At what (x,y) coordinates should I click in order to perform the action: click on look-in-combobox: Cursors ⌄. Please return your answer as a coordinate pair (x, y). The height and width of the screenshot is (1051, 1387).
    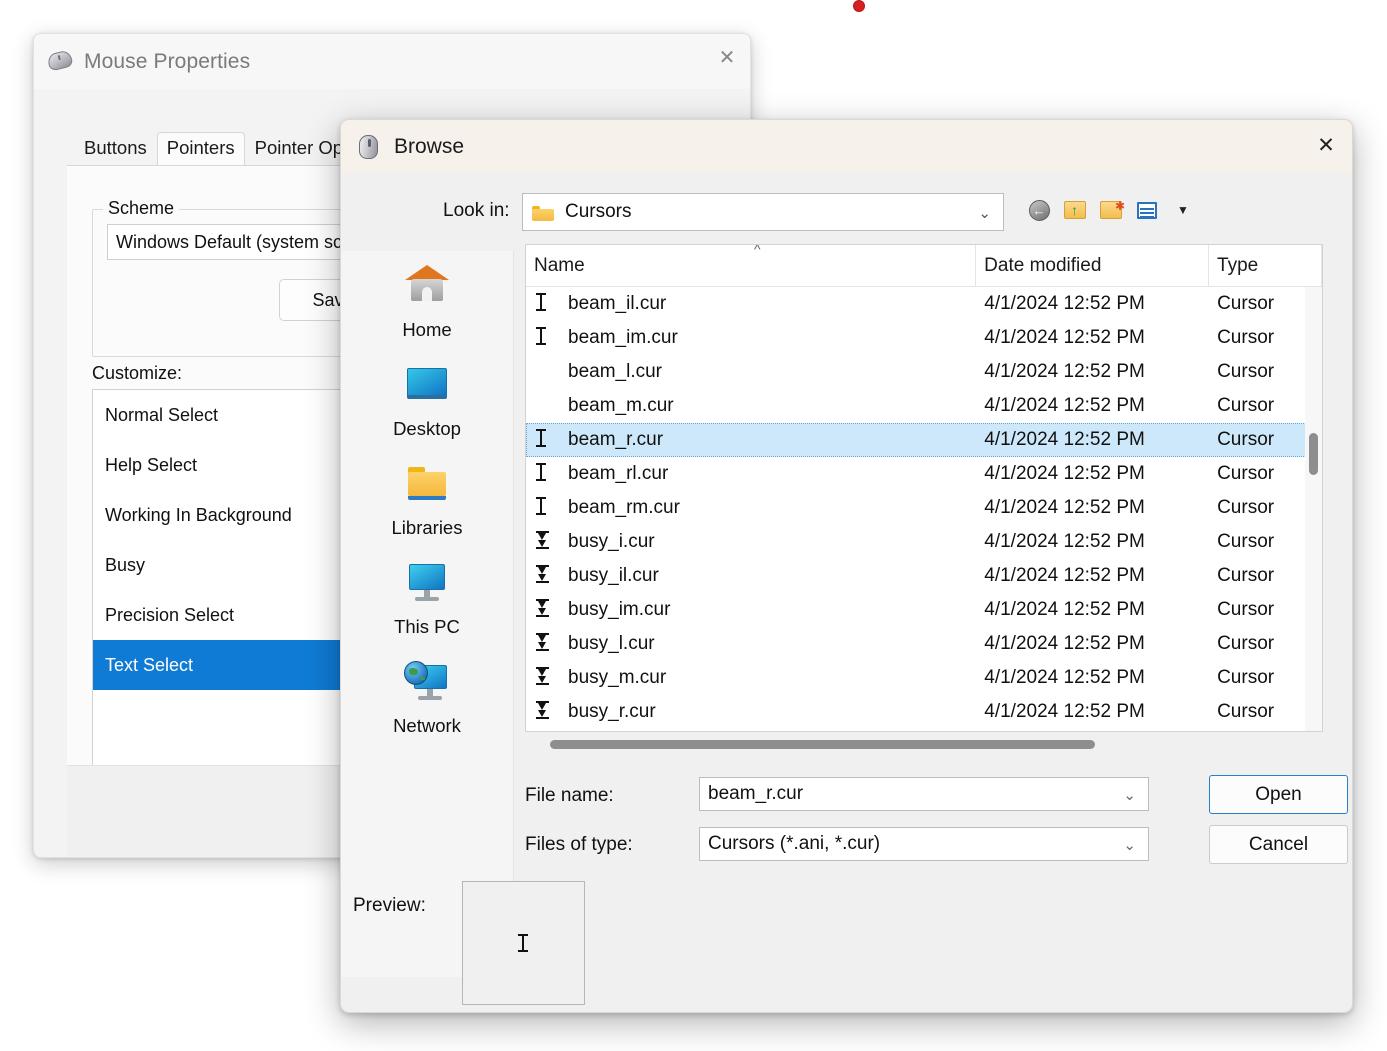
    Looking at the image, I should click on (763, 212).